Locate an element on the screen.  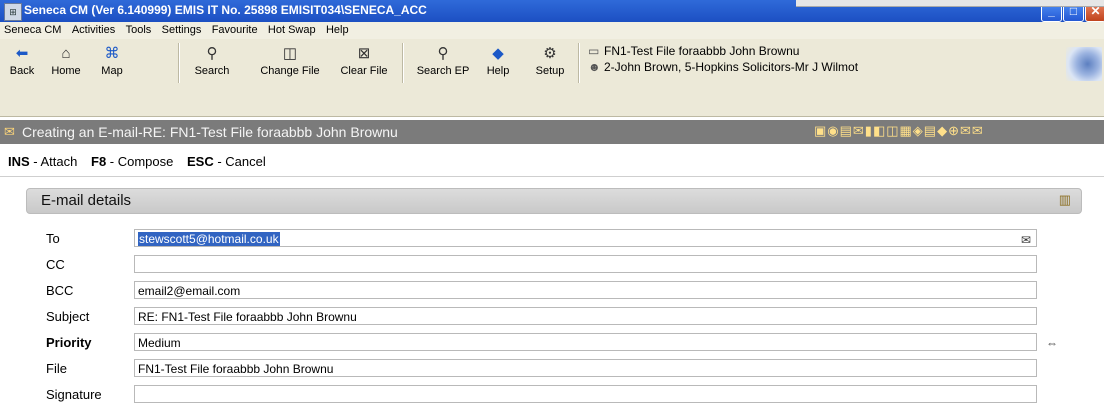
setup-label: Setup is located at coordinates (550, 71).